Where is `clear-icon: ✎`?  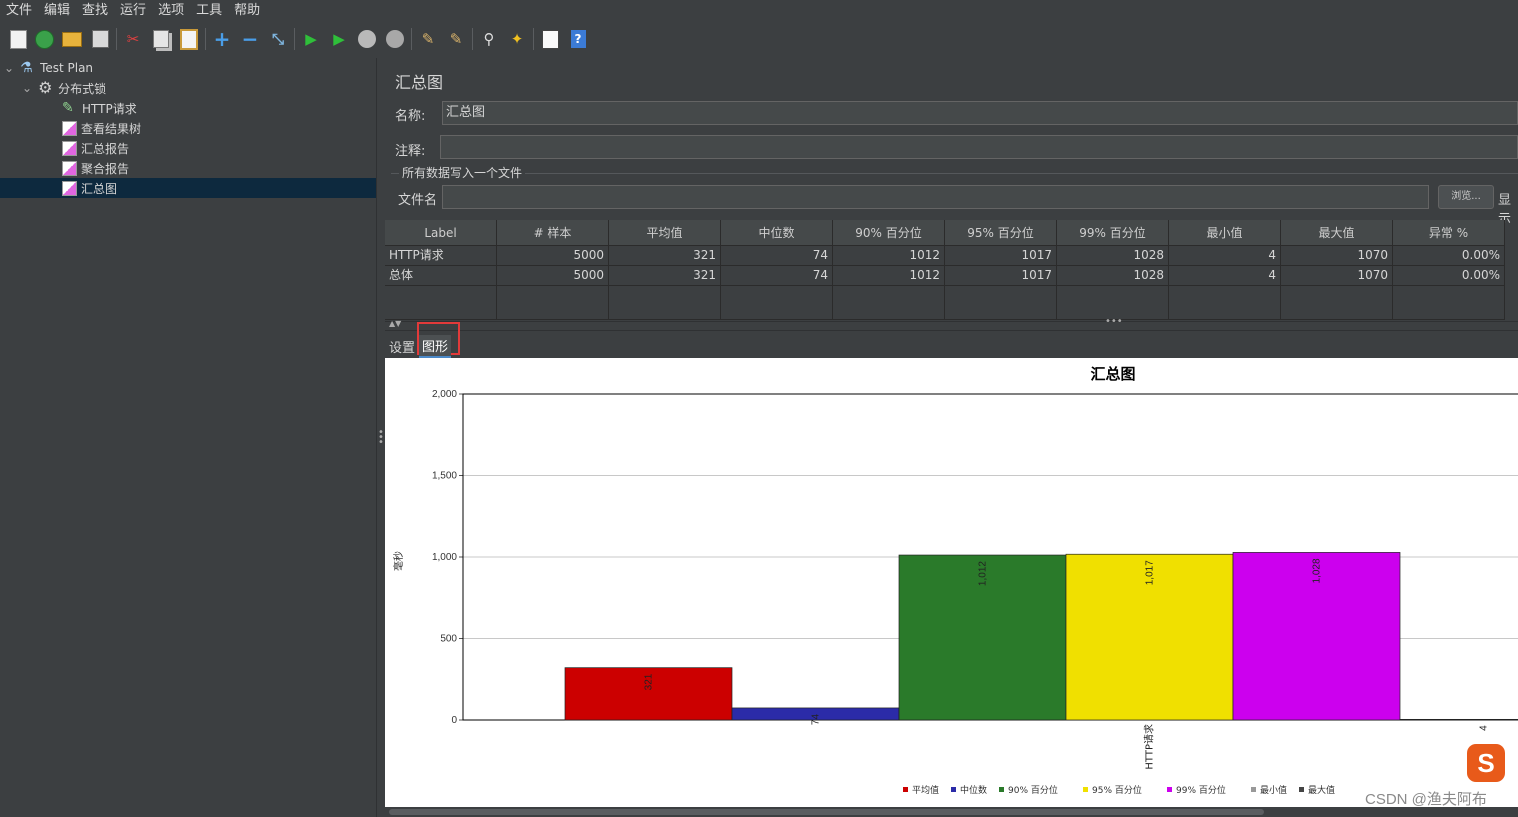
clear-icon: ✎ is located at coordinates (428, 39).